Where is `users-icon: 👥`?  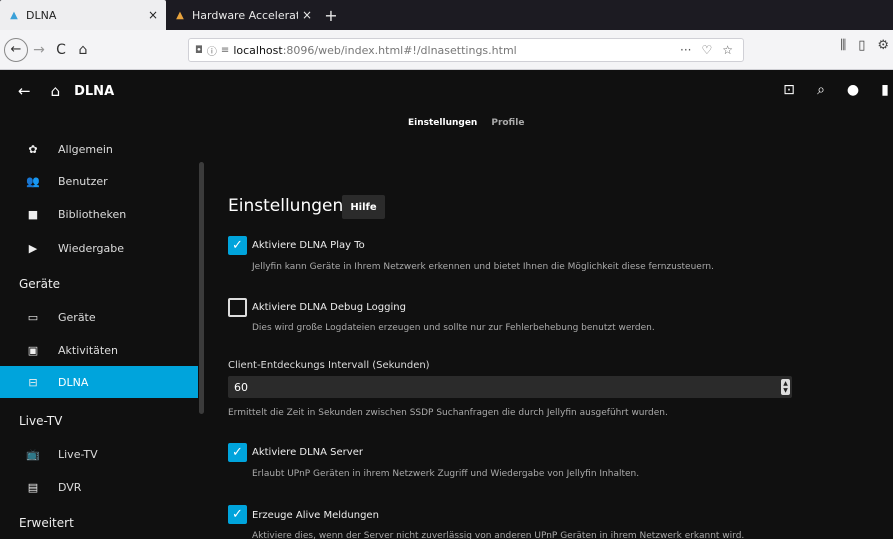
users-icon: 👥 is located at coordinates (33, 181).